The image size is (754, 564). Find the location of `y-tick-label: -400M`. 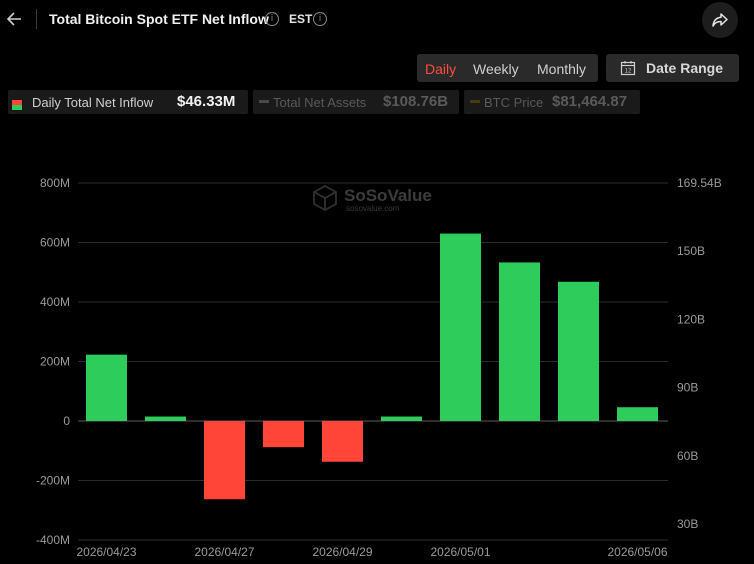

y-tick-label: -400M is located at coordinates (53, 540).